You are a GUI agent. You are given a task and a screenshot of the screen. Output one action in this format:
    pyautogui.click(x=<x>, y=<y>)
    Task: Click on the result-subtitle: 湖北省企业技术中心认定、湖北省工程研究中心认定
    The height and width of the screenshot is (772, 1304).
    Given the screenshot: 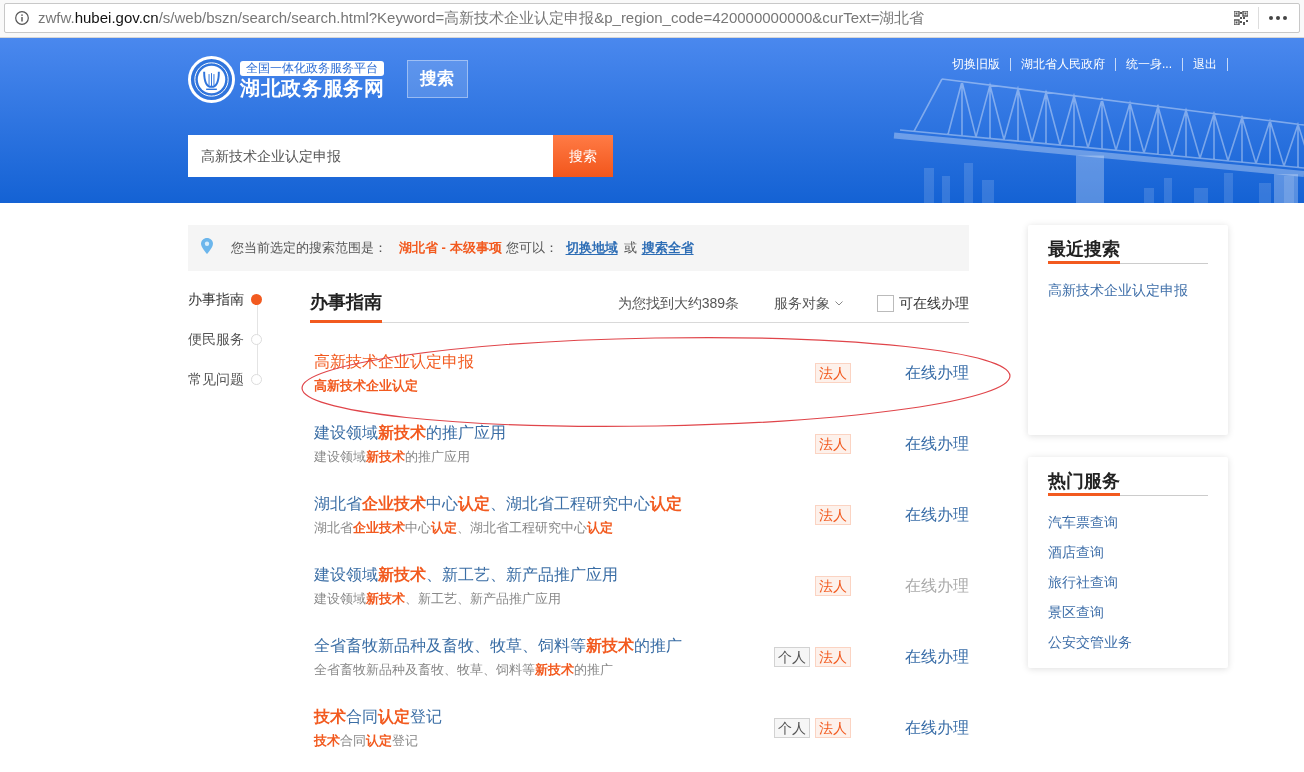 What is the action you would take?
    pyautogui.click(x=463, y=527)
    